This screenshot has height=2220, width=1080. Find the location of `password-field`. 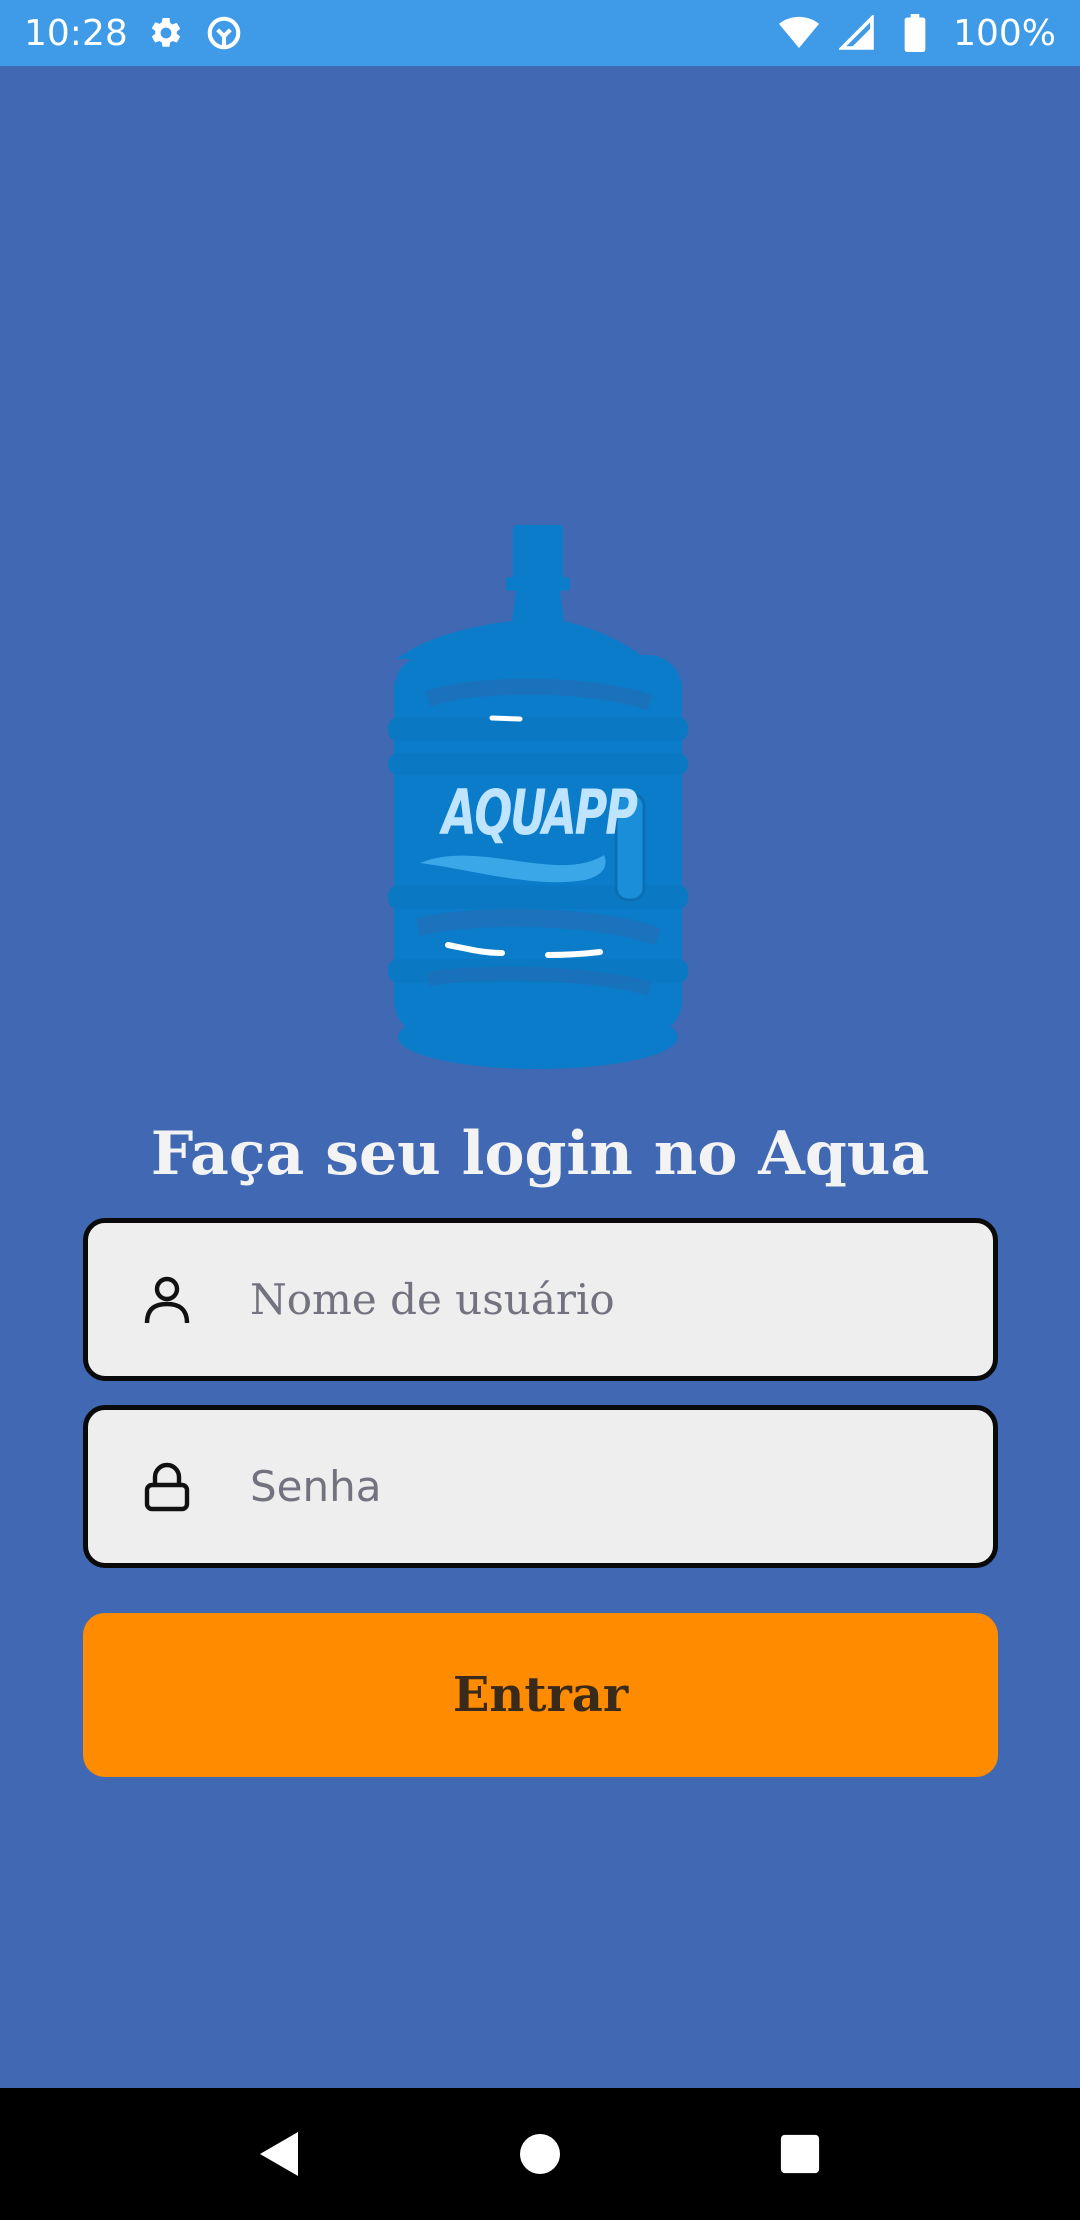

password-field is located at coordinates (540, 1486).